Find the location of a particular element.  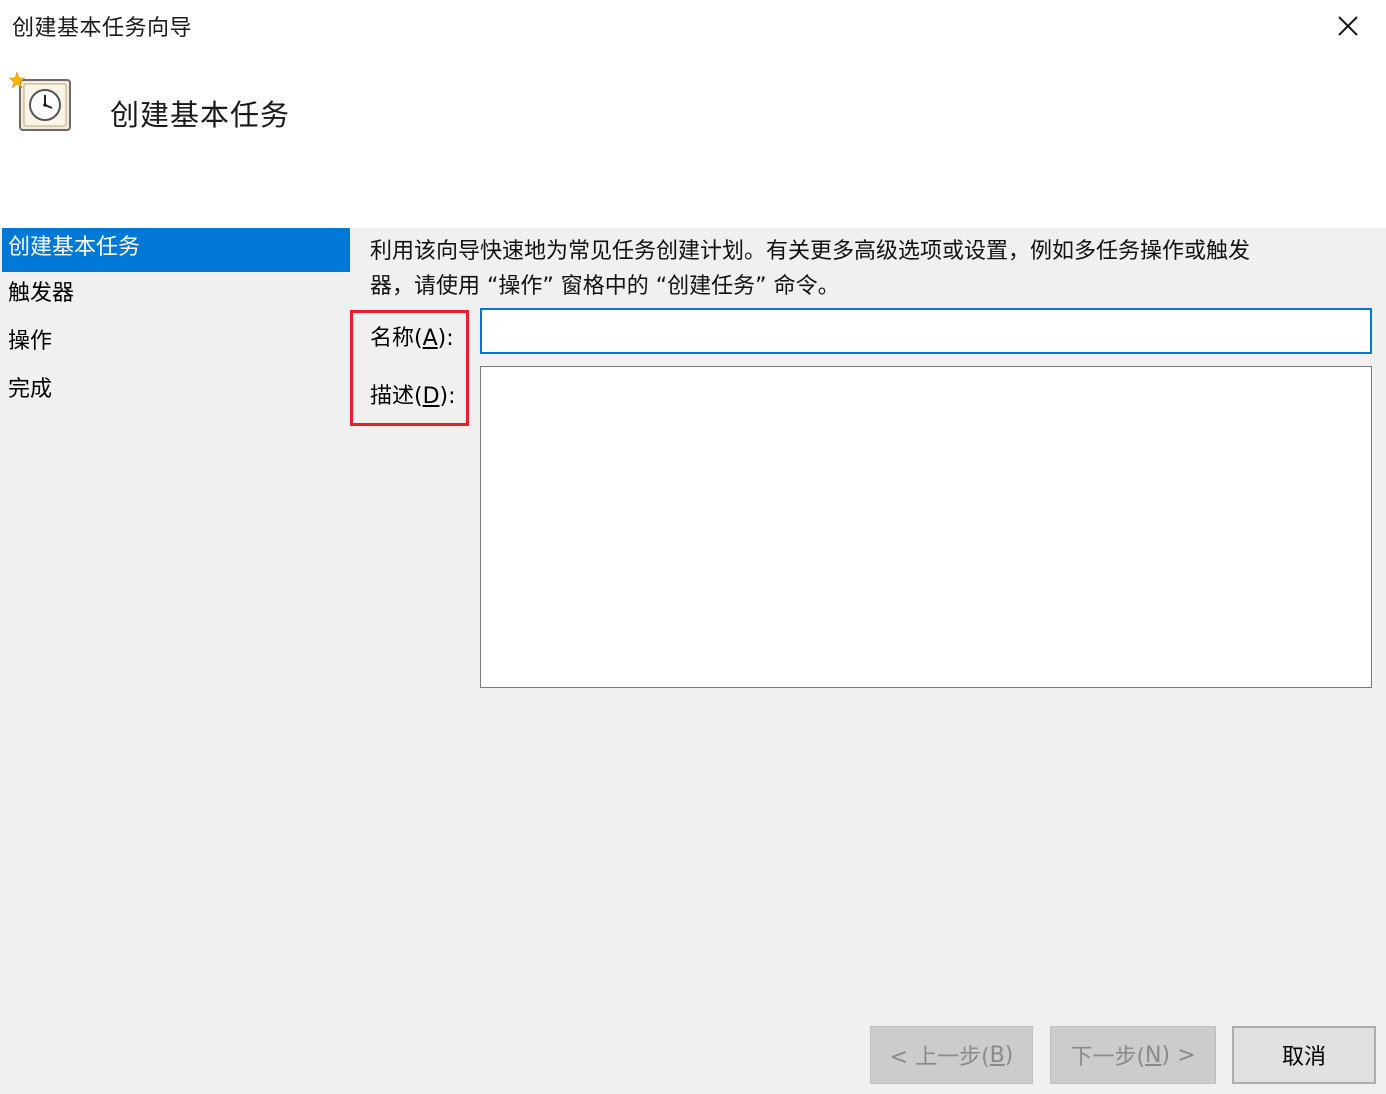

intro-line-1: 利用该向导快速地为常见任务创建计划。有关更多高级选项或设置，例如多任务操作或触发 is located at coordinates (810, 251).